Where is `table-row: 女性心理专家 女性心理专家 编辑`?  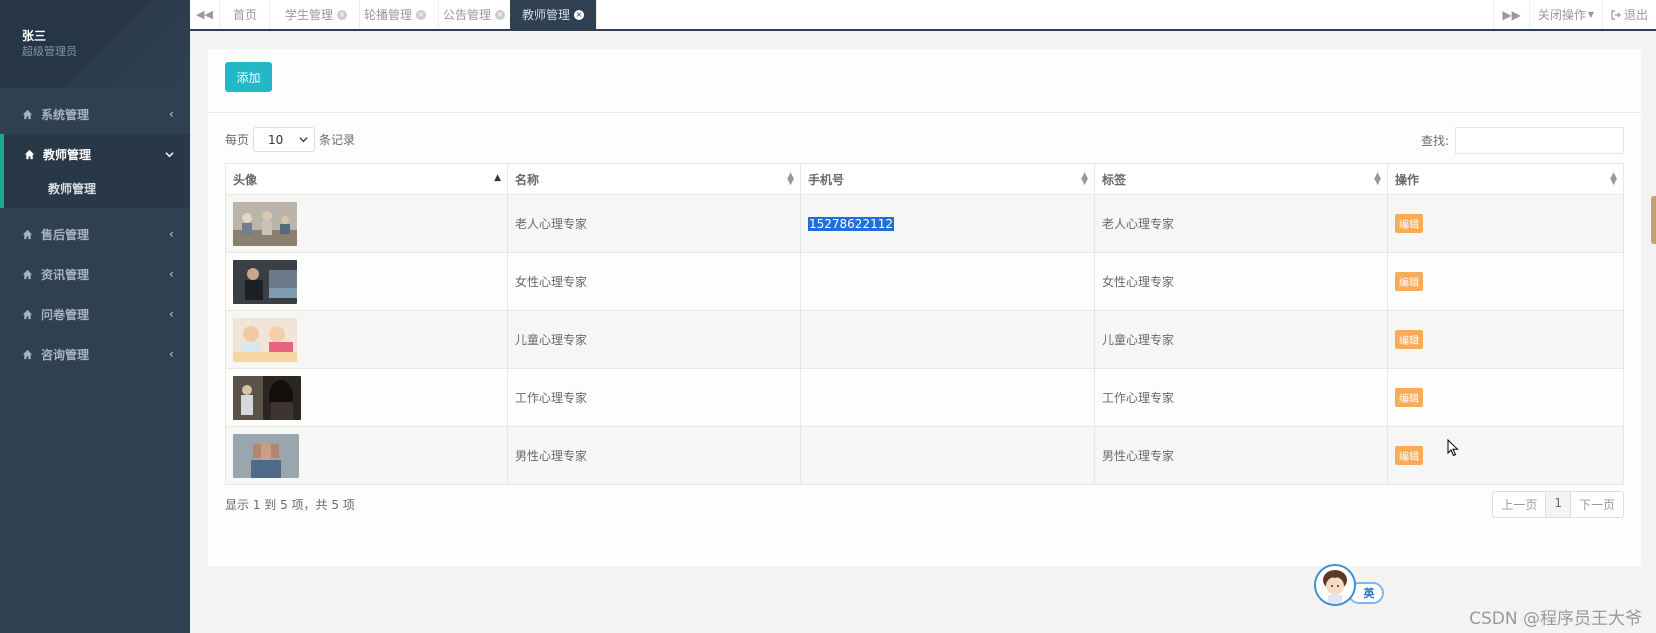 table-row: 女性心理专家 女性心理专家 编辑 is located at coordinates (924, 281).